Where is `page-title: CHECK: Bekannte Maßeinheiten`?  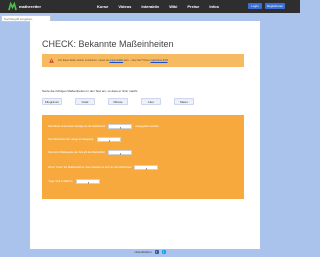
page-title: CHECK: Bekannte Maßeinheiten is located at coordinates (108, 44).